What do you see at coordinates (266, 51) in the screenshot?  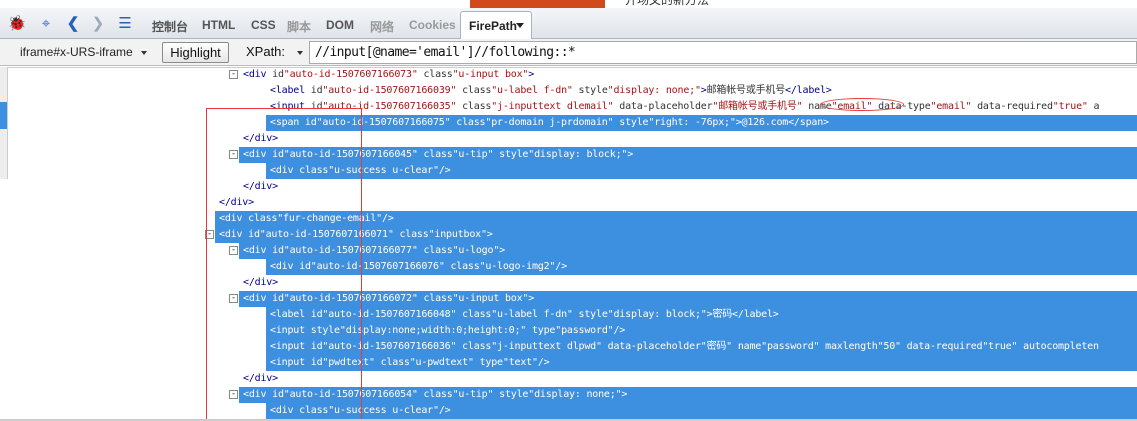 I see `xpath-label: XPath:` at bounding box center [266, 51].